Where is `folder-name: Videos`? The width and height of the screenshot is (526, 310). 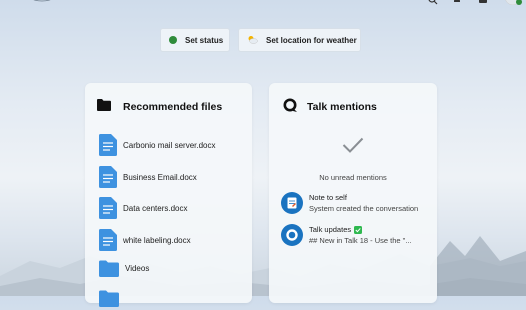
folder-name: Videos is located at coordinates (137, 268).